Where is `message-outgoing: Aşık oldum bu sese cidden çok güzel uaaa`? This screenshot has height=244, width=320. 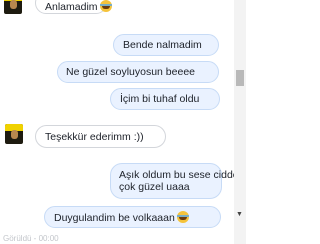 message-outgoing: Aşık oldum bu sese cidden çok güzel uaaa is located at coordinates (172, 181).